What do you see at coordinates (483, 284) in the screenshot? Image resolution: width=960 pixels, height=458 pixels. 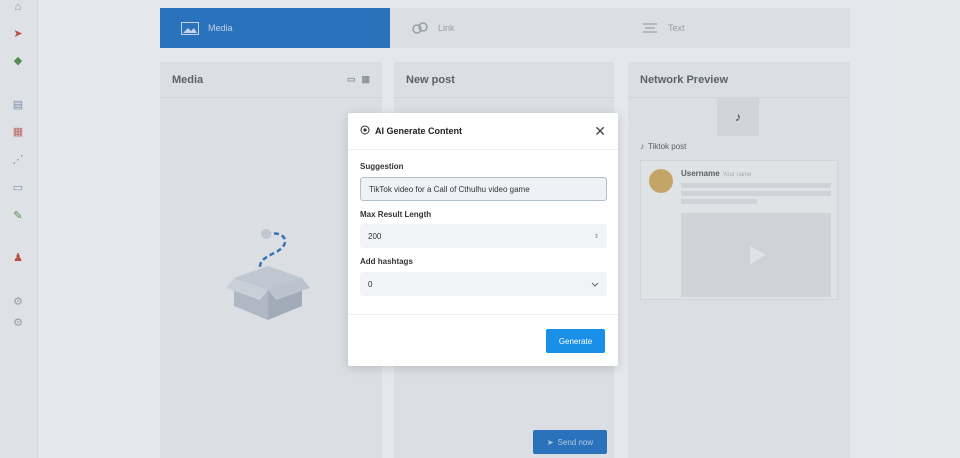 I see `hashtags-select: 0` at bounding box center [483, 284].